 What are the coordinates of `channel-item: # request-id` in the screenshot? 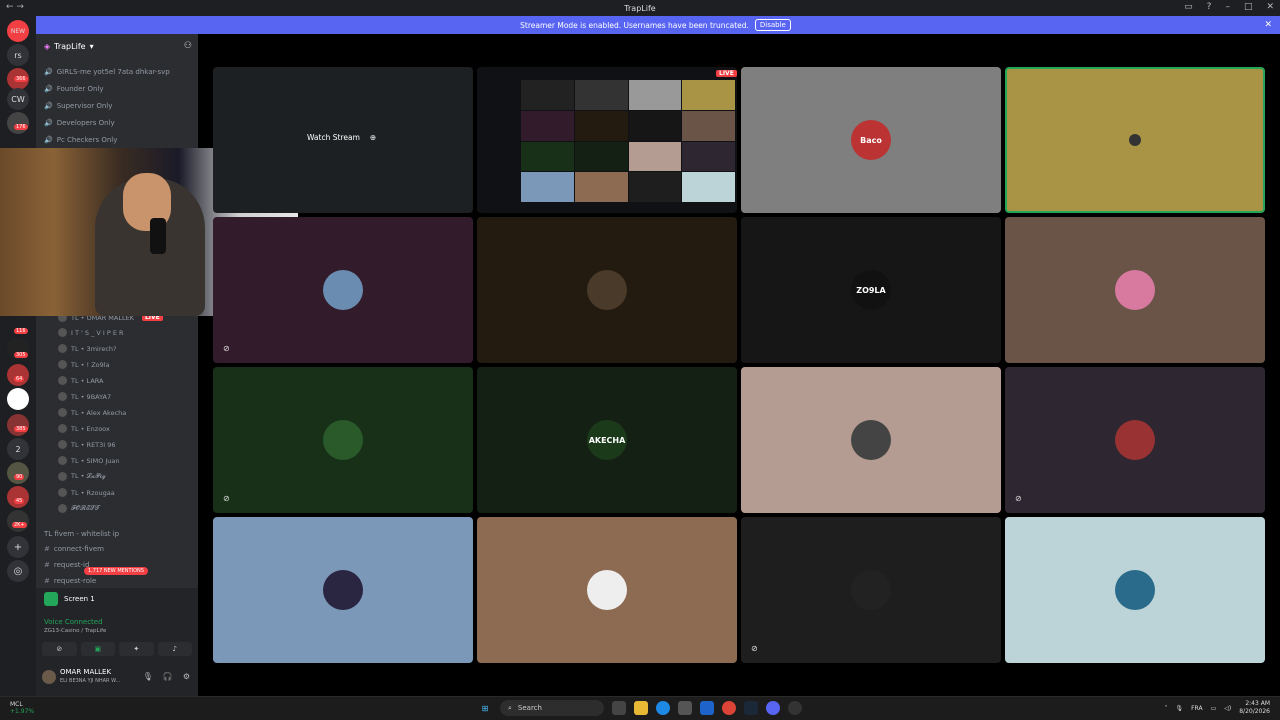 It's located at (66, 565).